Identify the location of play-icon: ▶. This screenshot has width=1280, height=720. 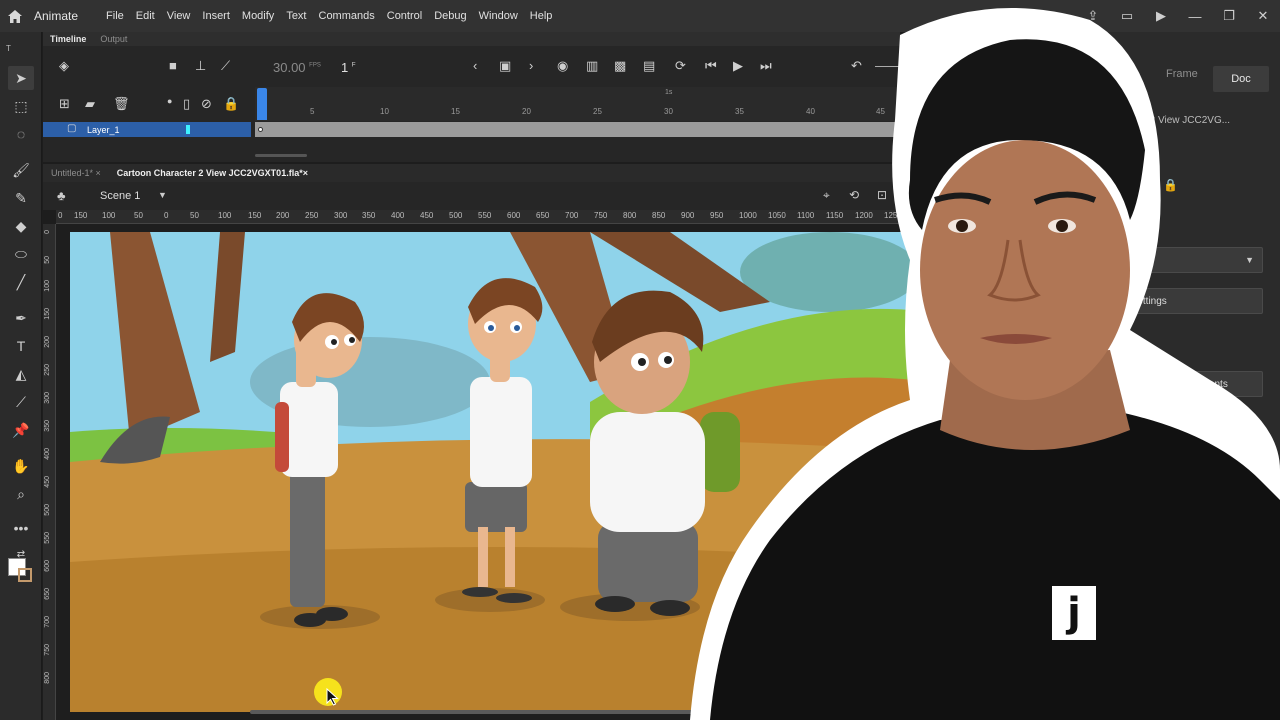
(738, 66).